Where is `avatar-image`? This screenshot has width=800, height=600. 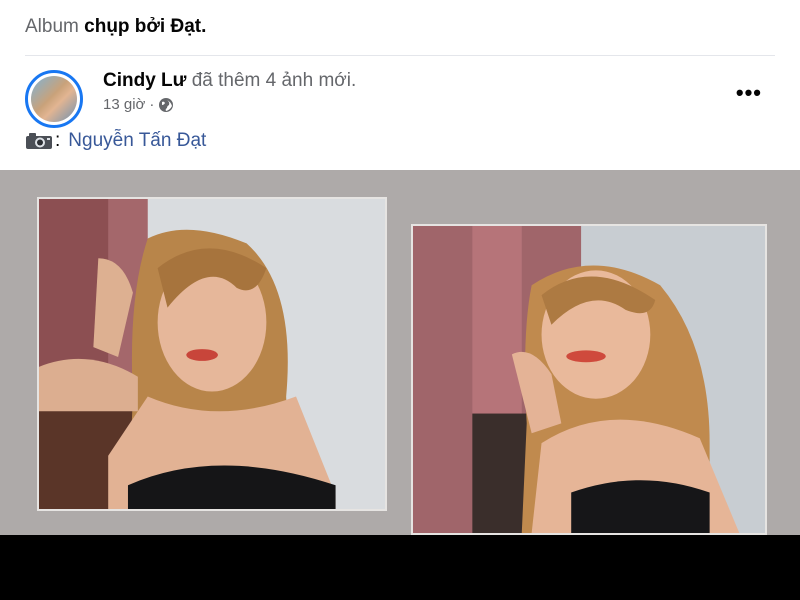 avatar-image is located at coordinates (54, 99).